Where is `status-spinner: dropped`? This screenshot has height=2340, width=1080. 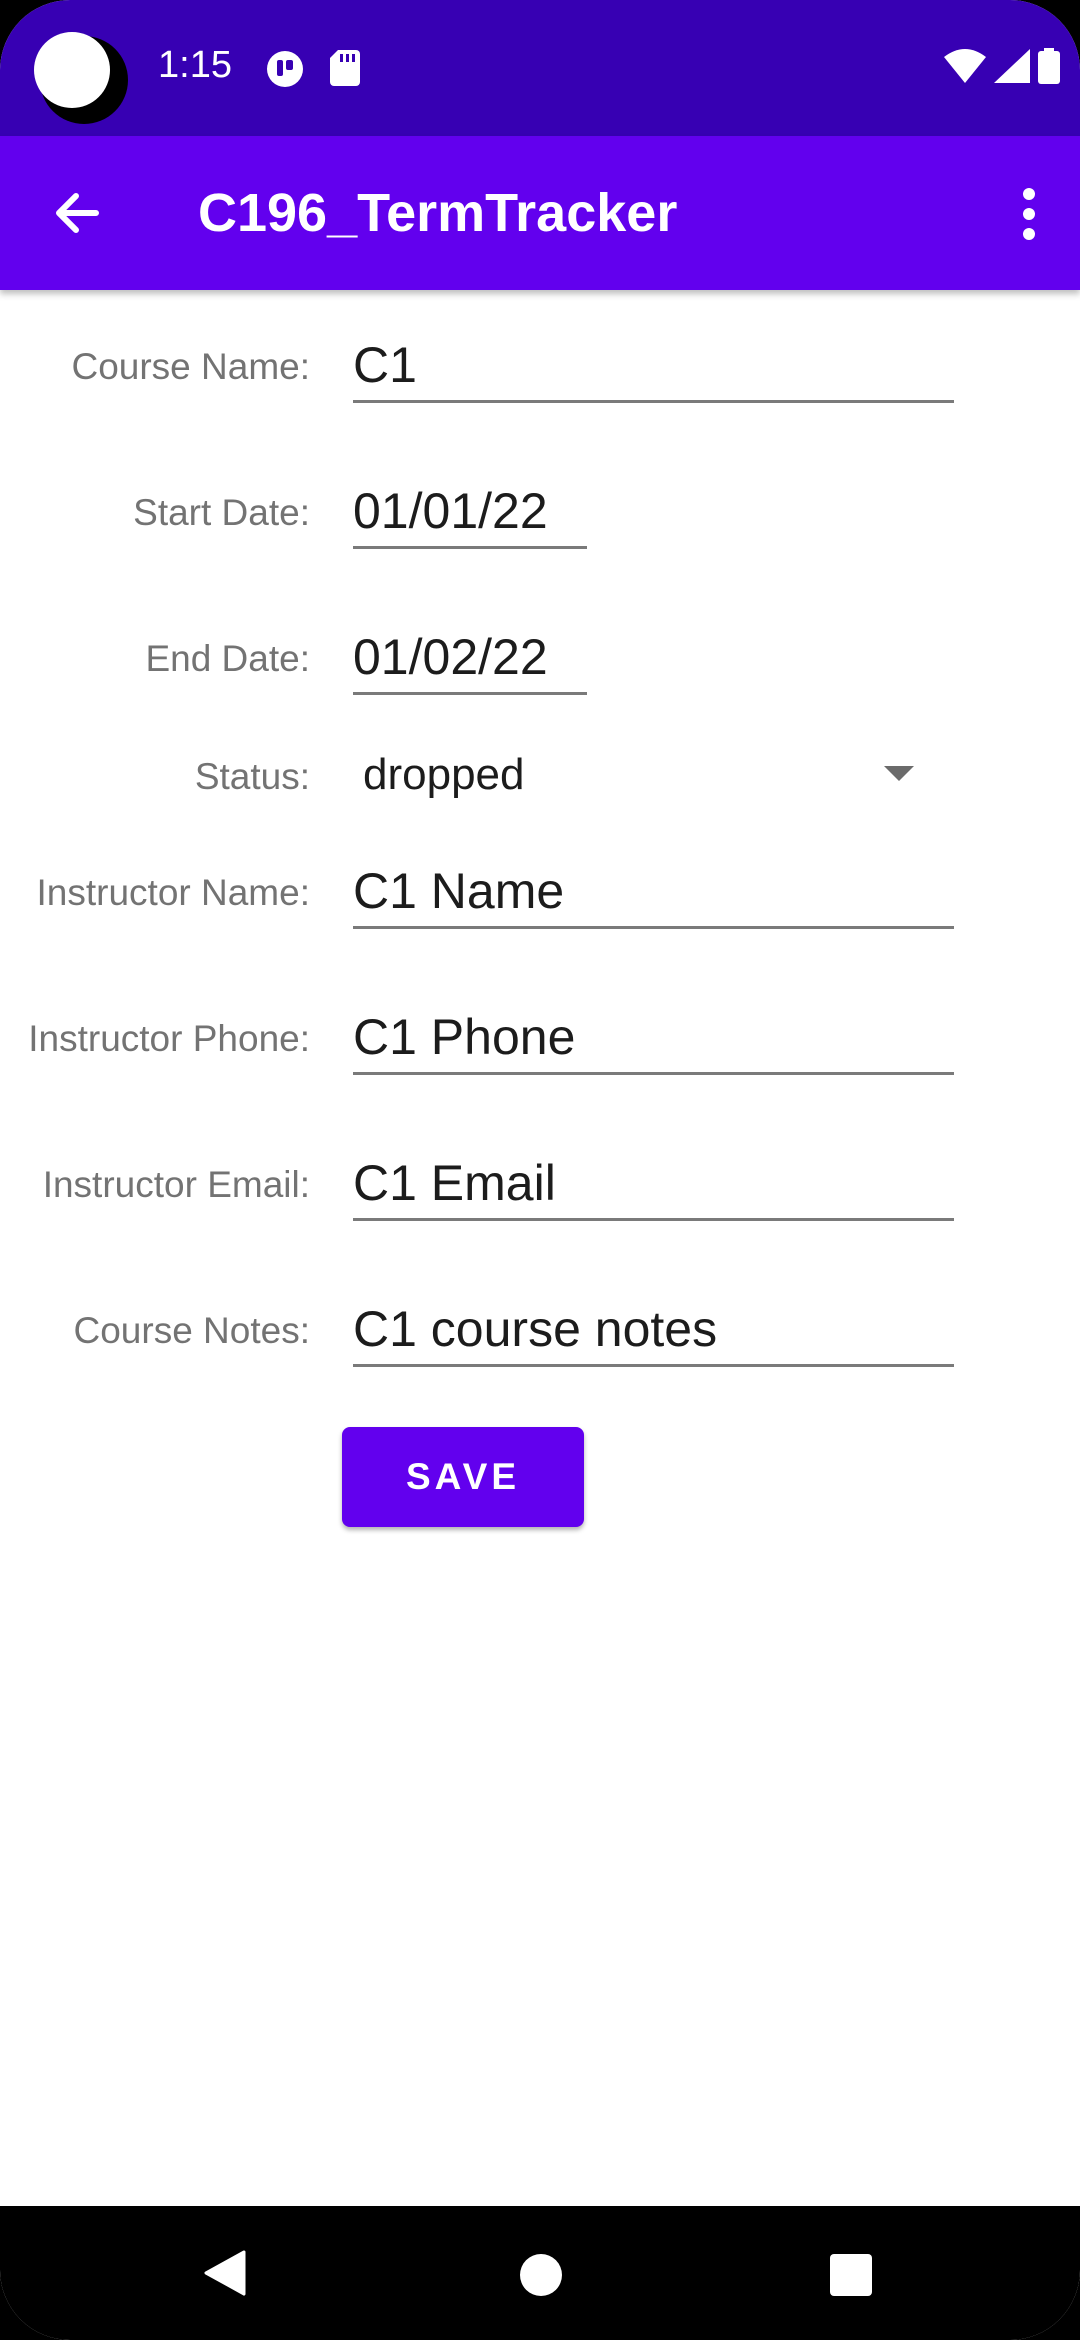 status-spinner: dropped is located at coordinates (653, 780).